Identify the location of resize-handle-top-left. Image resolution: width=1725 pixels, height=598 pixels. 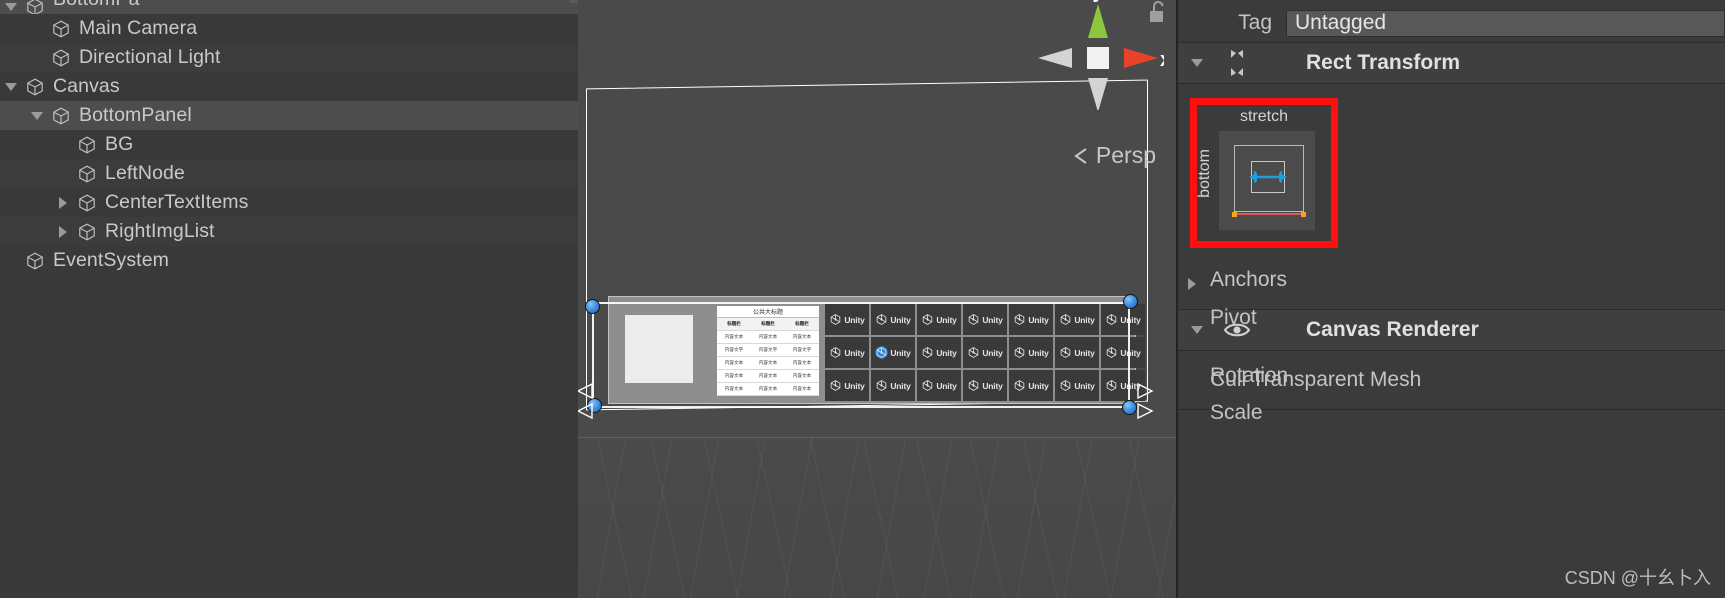
(592, 306).